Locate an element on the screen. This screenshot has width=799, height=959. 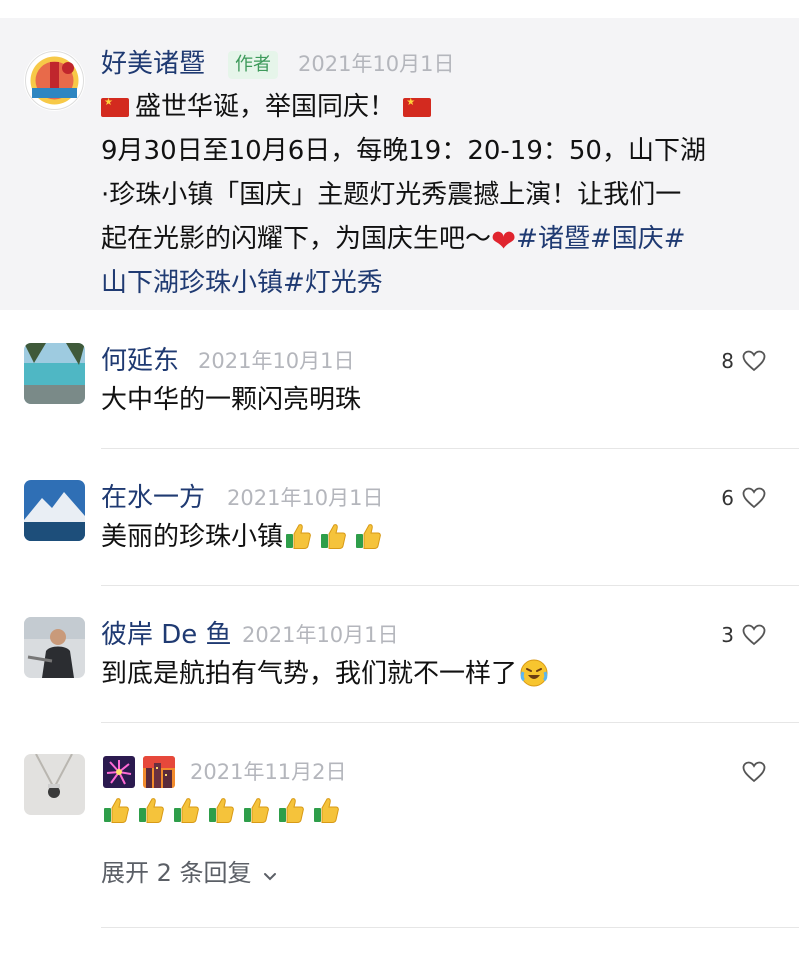
expand-replies-button: 展开 2 条回复 is located at coordinates (189, 873).